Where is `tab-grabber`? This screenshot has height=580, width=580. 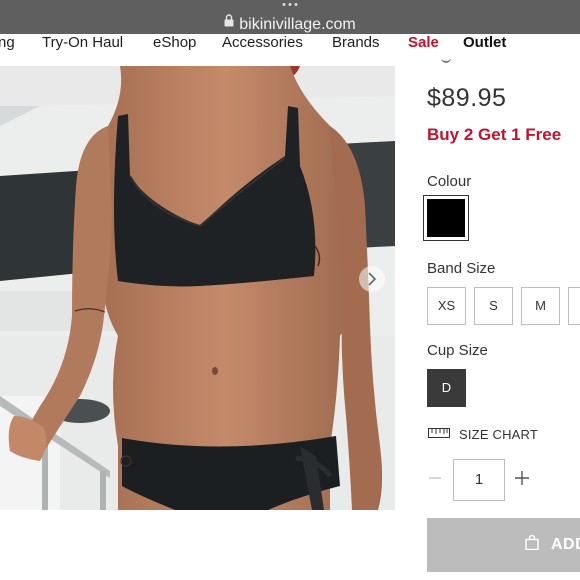 tab-grabber is located at coordinates (290, 4).